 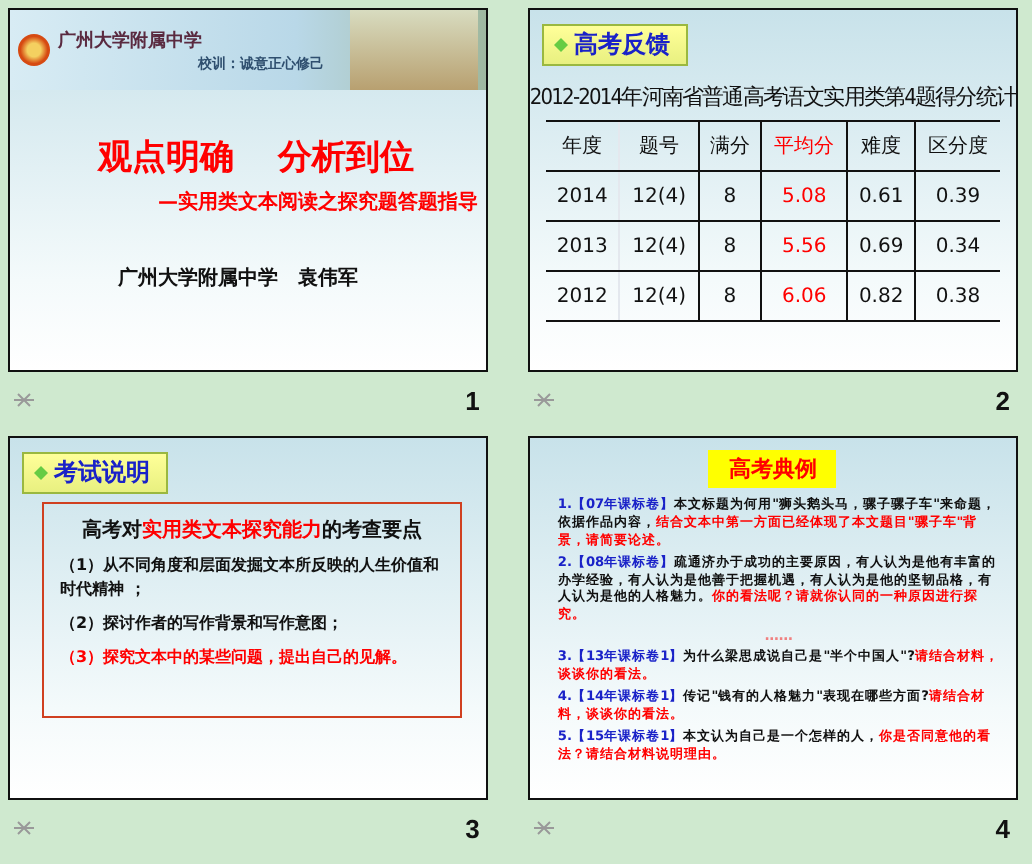 What do you see at coordinates (472, 828) in the screenshot?
I see `slide-number: 3` at bounding box center [472, 828].